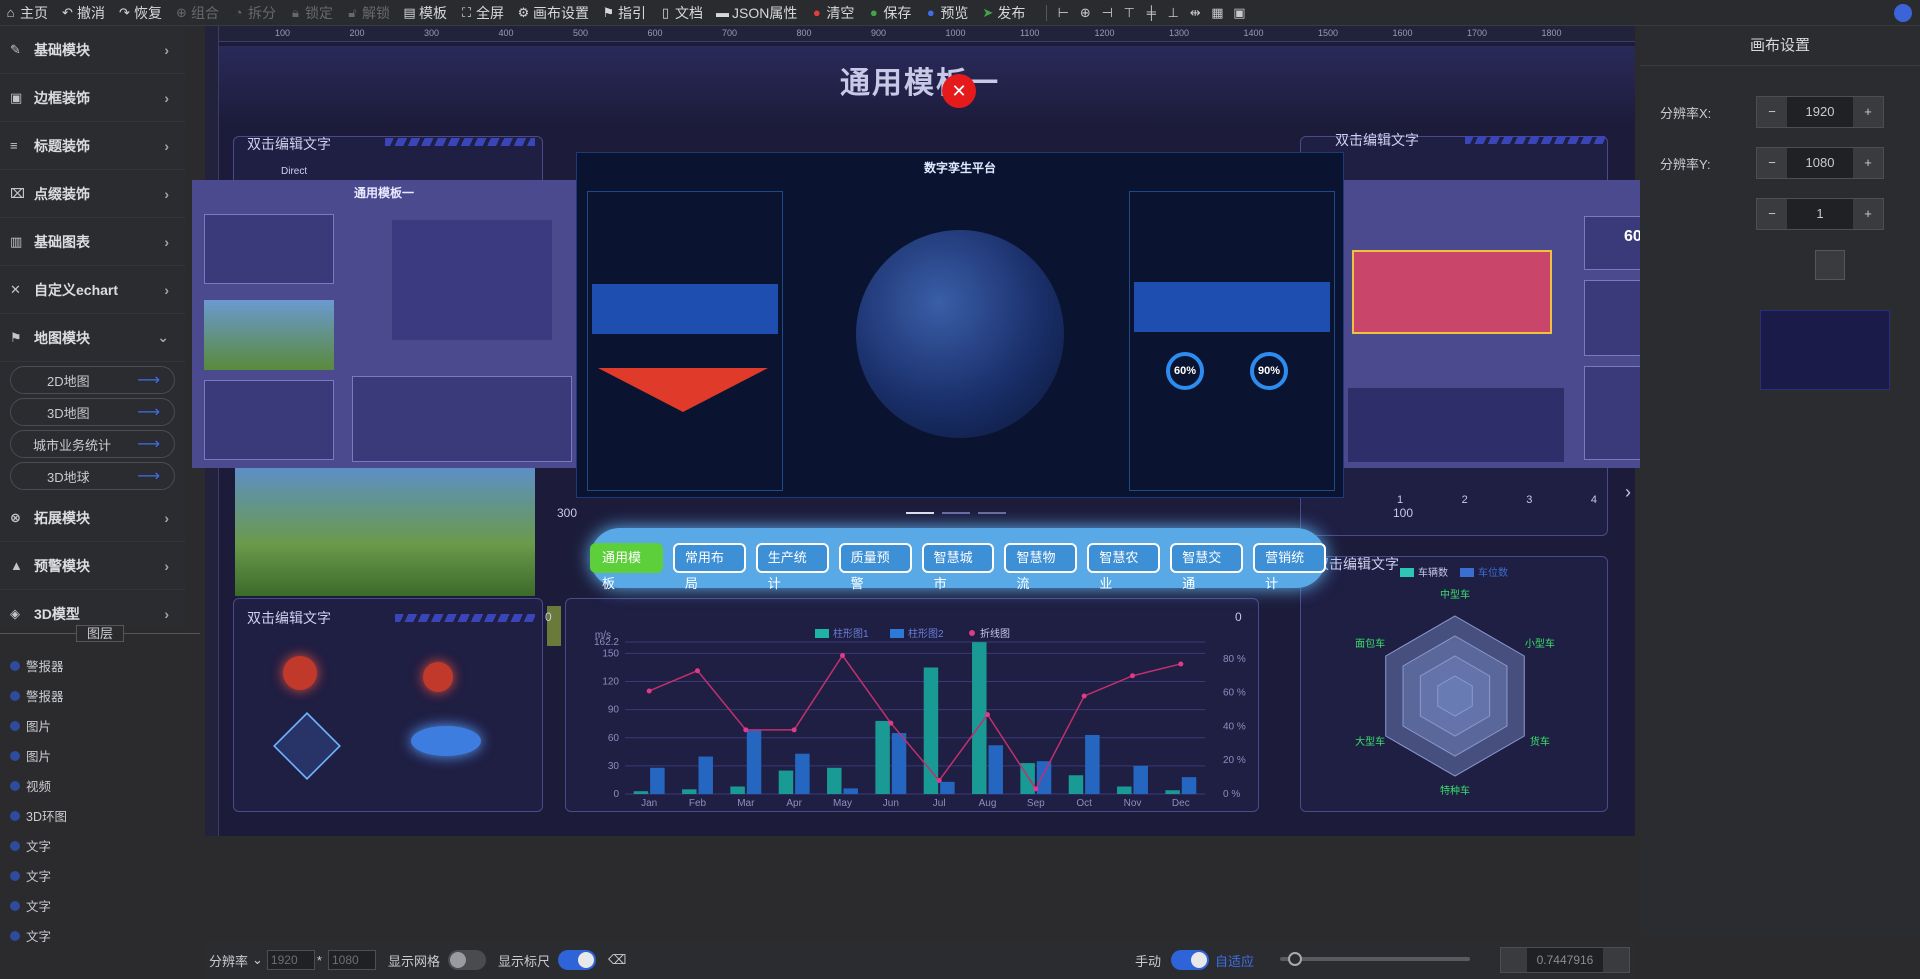 The image size is (1920, 979). Describe the element at coordinates (467, 960) in the screenshot. I see `grid-toggle` at that location.